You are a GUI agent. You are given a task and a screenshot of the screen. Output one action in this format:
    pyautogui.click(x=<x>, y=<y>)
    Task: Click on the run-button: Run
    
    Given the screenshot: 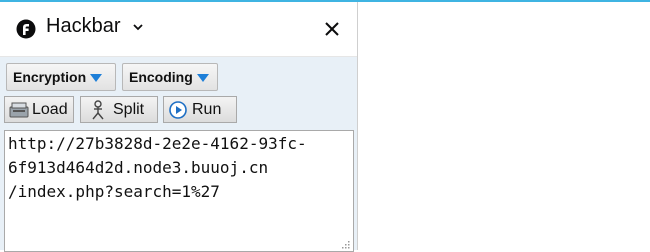 What is the action you would take?
    pyautogui.click(x=200, y=109)
    